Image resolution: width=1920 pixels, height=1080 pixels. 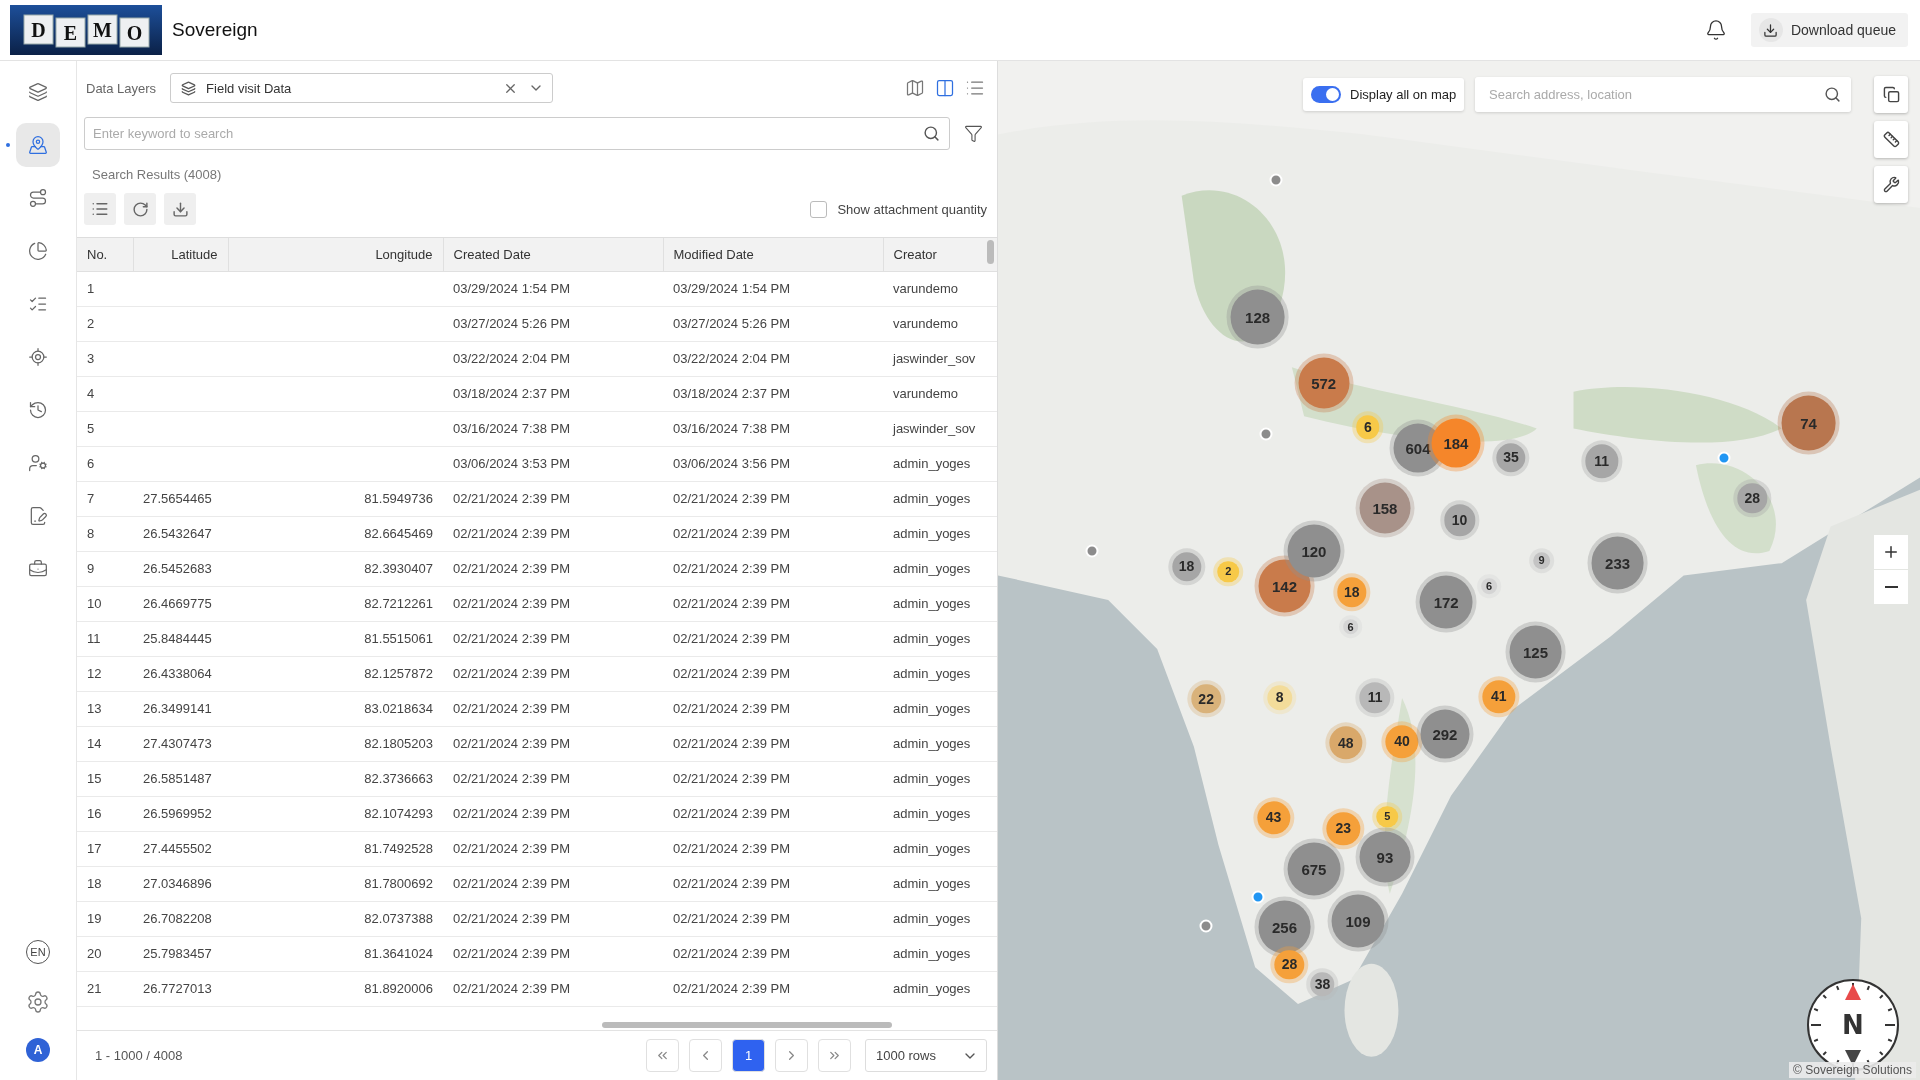 I want to click on created-date-cell: 03/18/2024 2:37 PM, so click(x=553, y=393).